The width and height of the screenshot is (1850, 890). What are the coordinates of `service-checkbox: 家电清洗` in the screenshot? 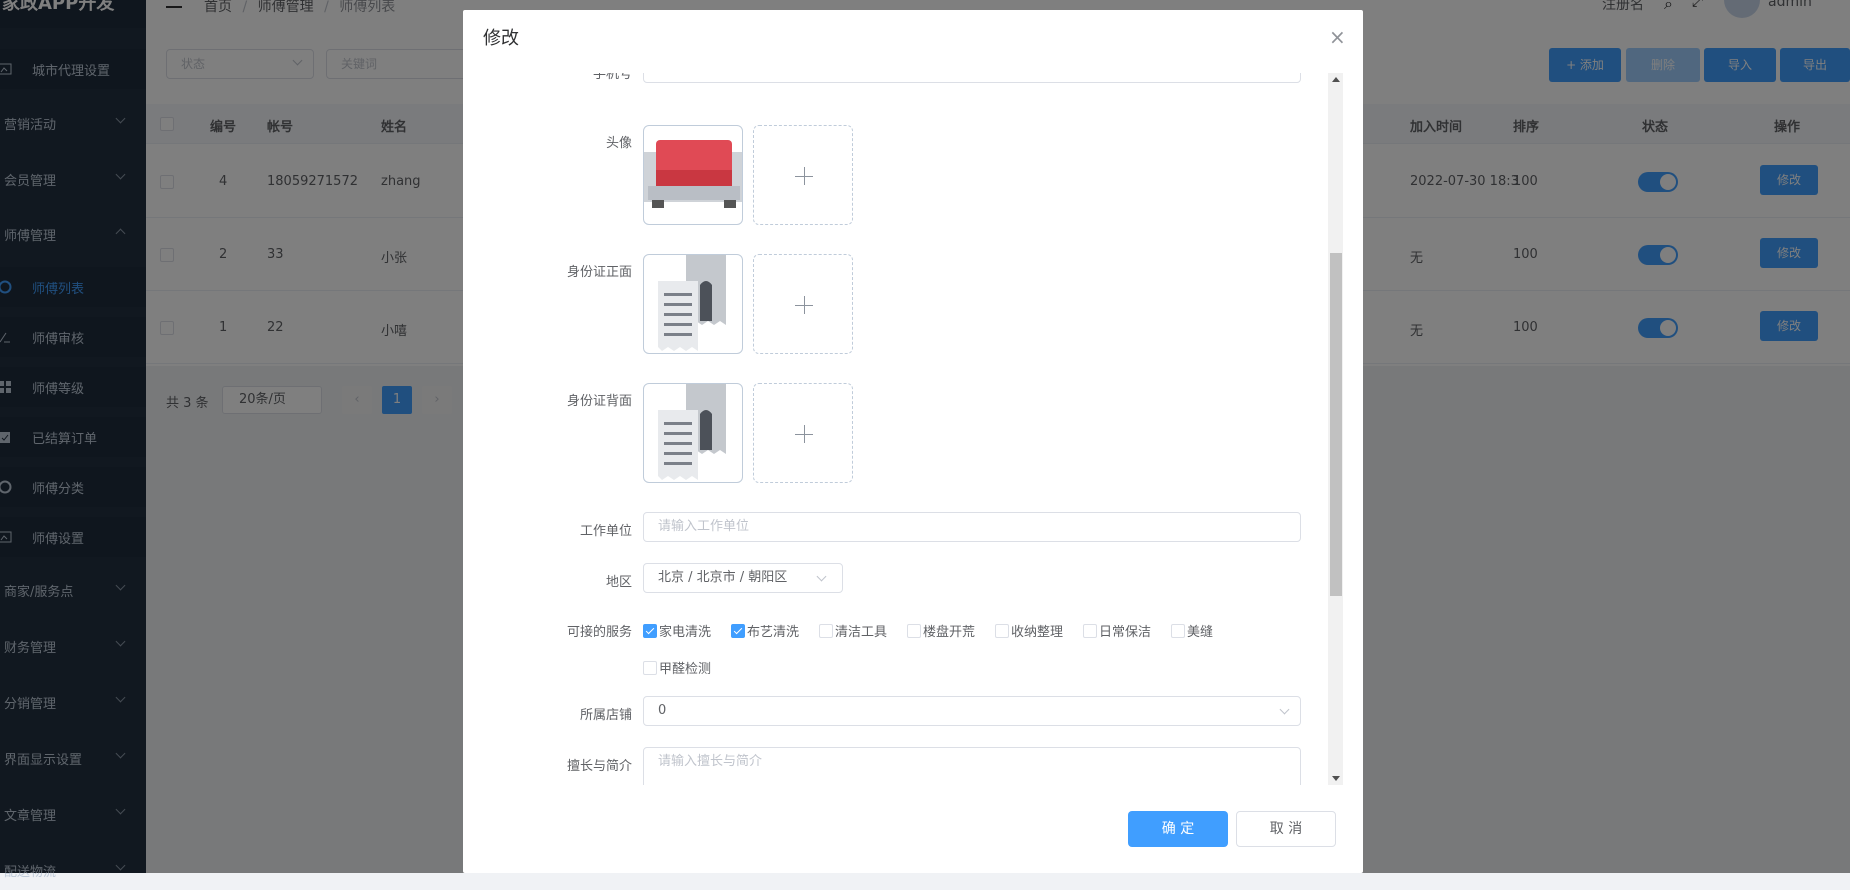 It's located at (677, 630).